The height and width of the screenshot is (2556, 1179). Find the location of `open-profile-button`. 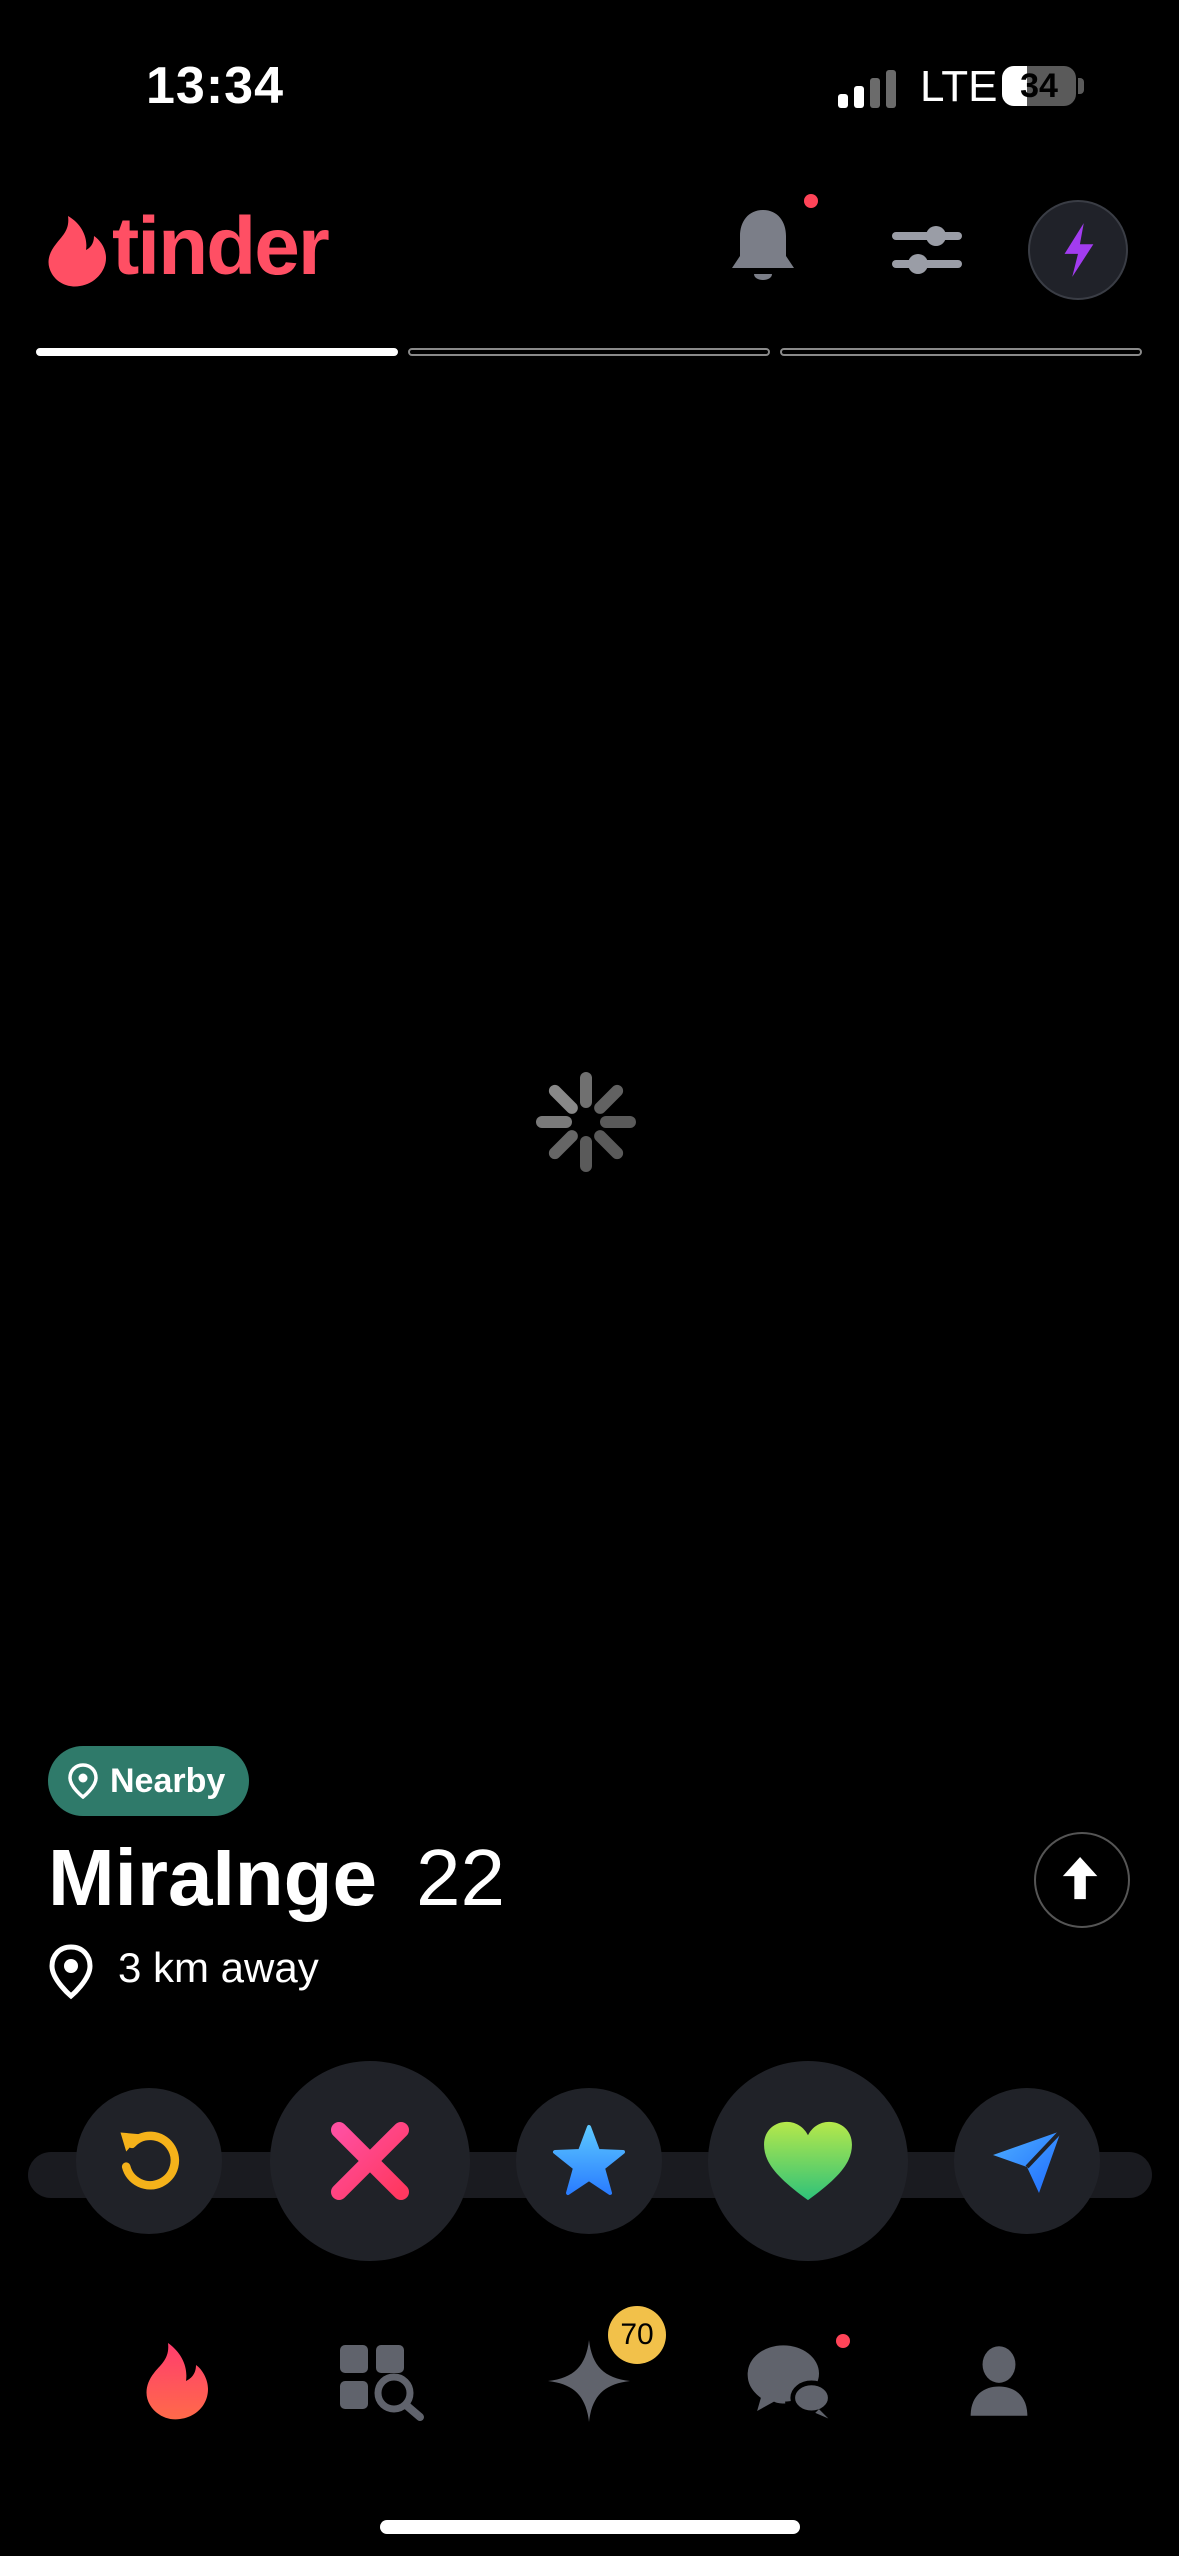

open-profile-button is located at coordinates (1082, 1880).